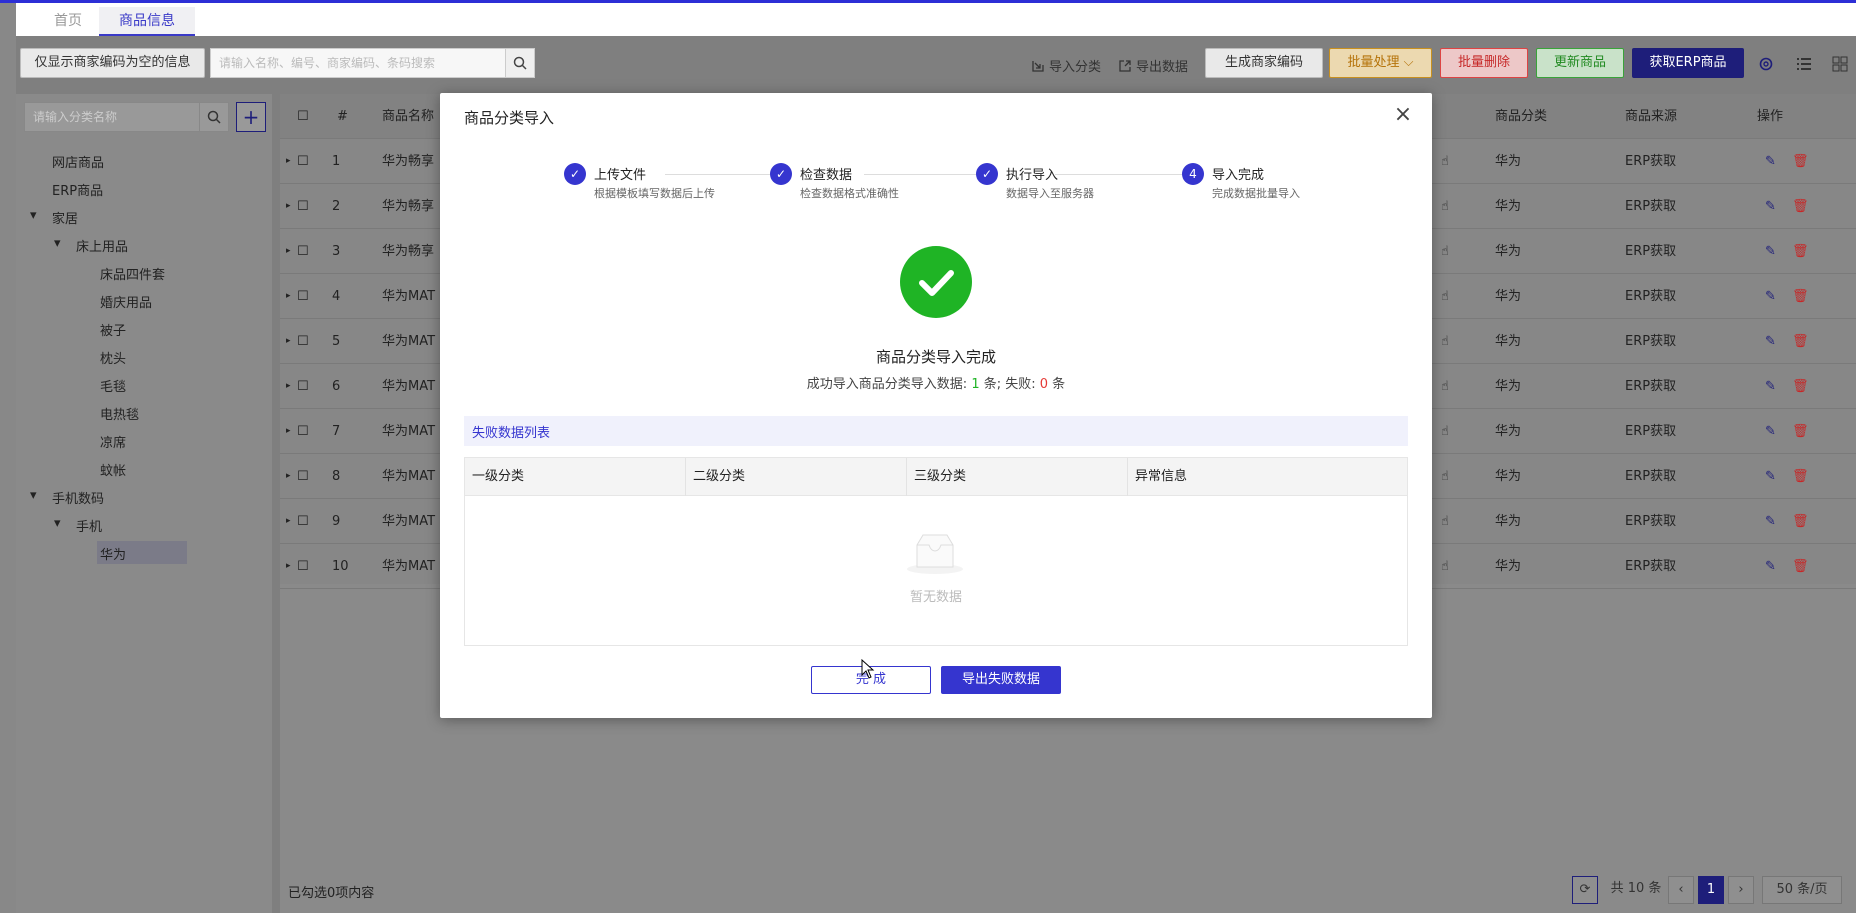  I want to click on result-title: 商品分类导入完成, so click(935, 357).